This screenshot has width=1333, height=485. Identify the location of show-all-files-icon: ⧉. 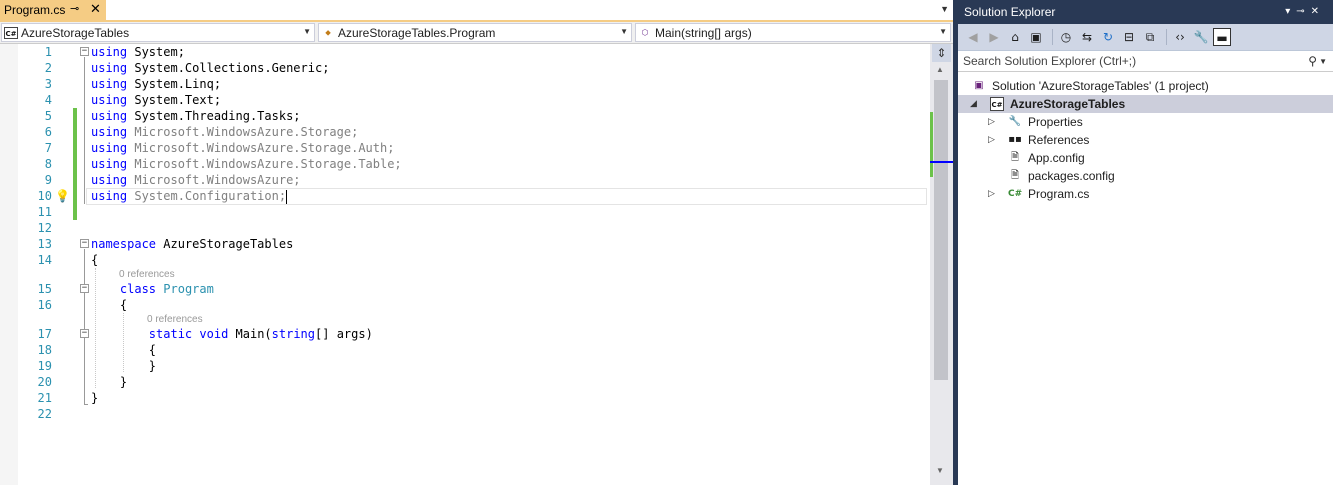
(1150, 37).